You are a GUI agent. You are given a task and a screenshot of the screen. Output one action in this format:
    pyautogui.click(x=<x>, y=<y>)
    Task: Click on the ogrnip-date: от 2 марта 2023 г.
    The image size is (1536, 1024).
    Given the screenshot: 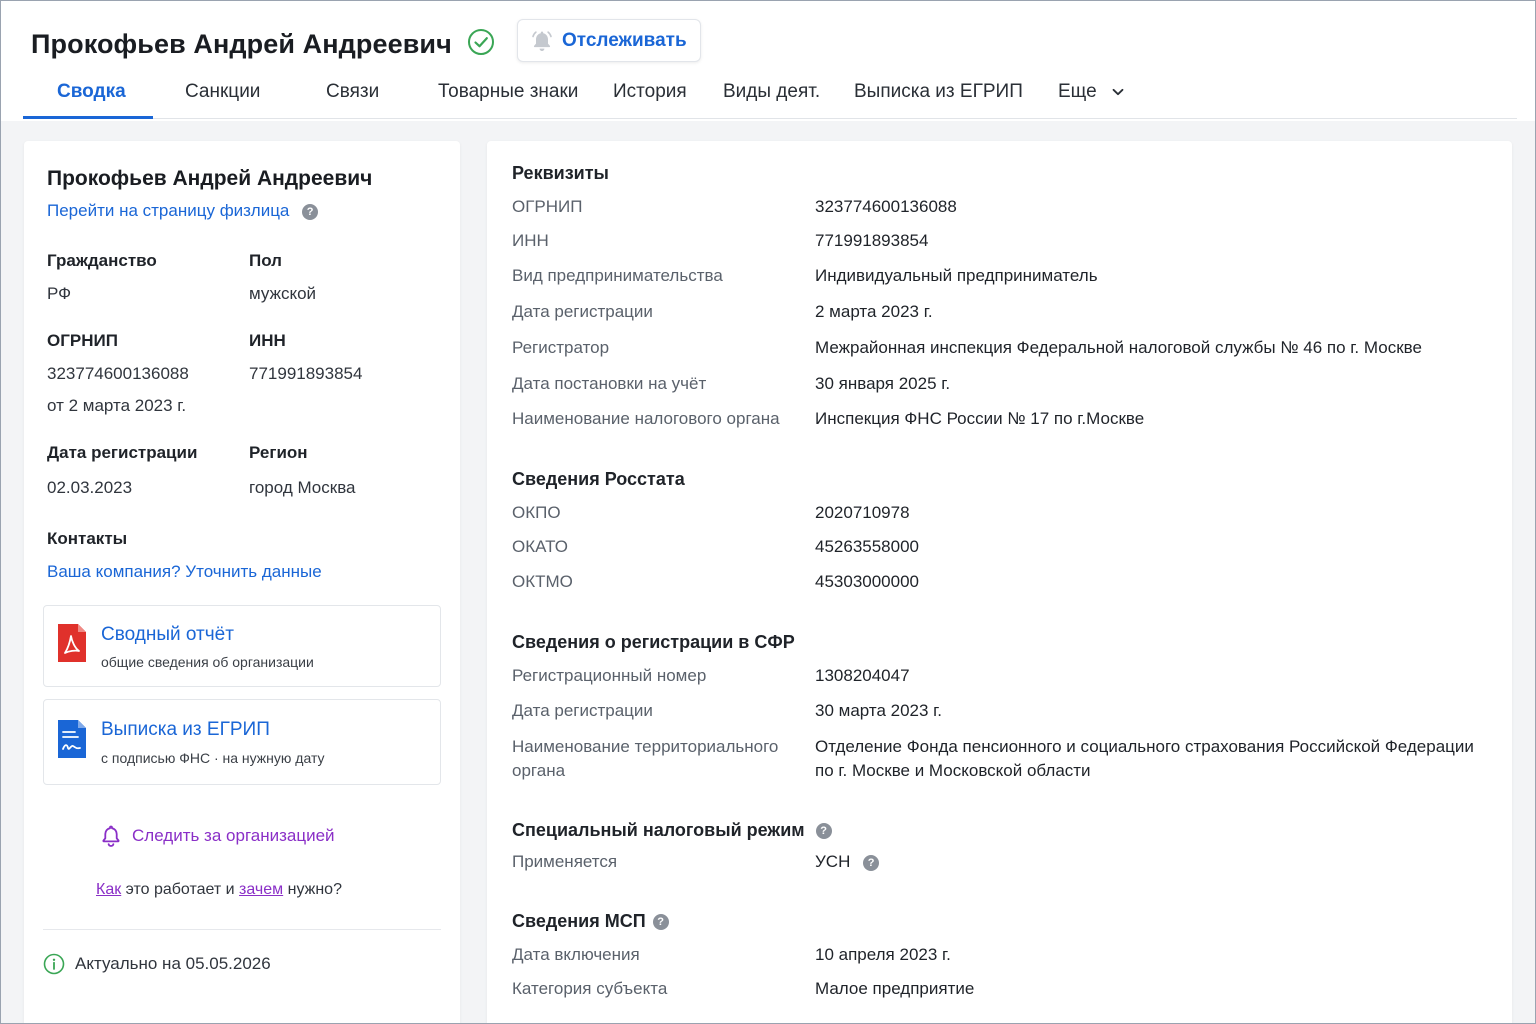 What is the action you would take?
    pyautogui.click(x=117, y=405)
    